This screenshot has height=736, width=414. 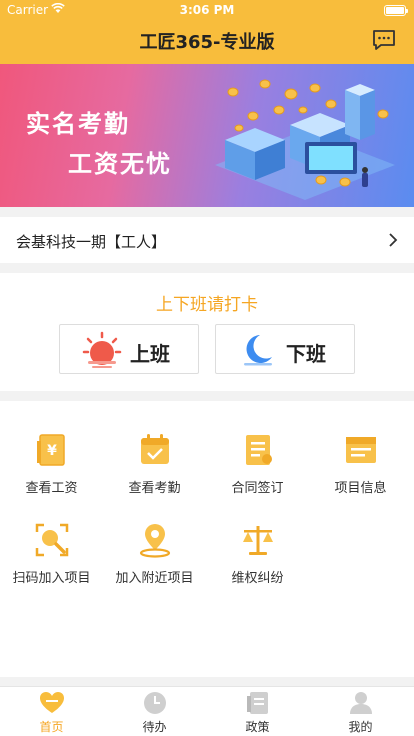 What do you see at coordinates (306, 354) in the screenshot?
I see `clock-out-label: 下班` at bounding box center [306, 354].